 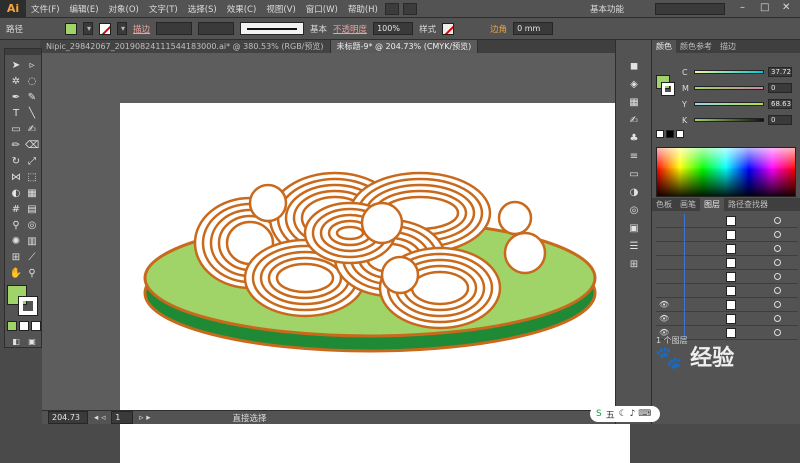 I want to click on corner-label: 边角, so click(x=498, y=29).